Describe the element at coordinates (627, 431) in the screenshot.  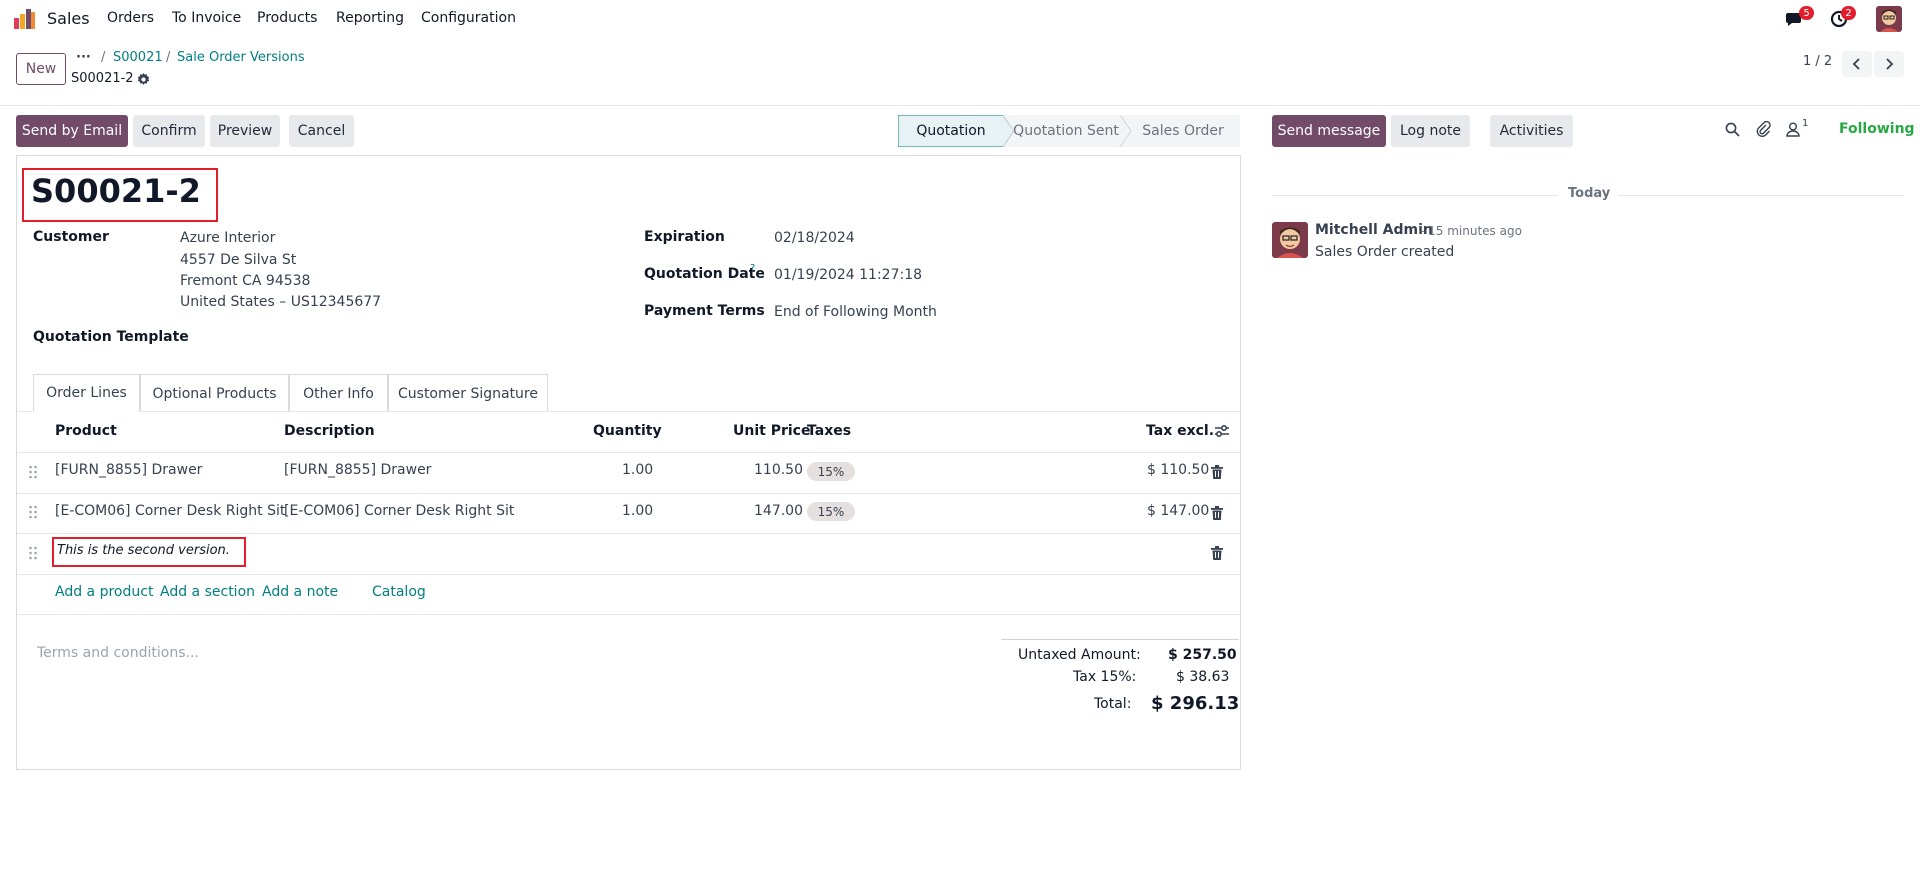
I see `column-quantity: Quantity` at that location.